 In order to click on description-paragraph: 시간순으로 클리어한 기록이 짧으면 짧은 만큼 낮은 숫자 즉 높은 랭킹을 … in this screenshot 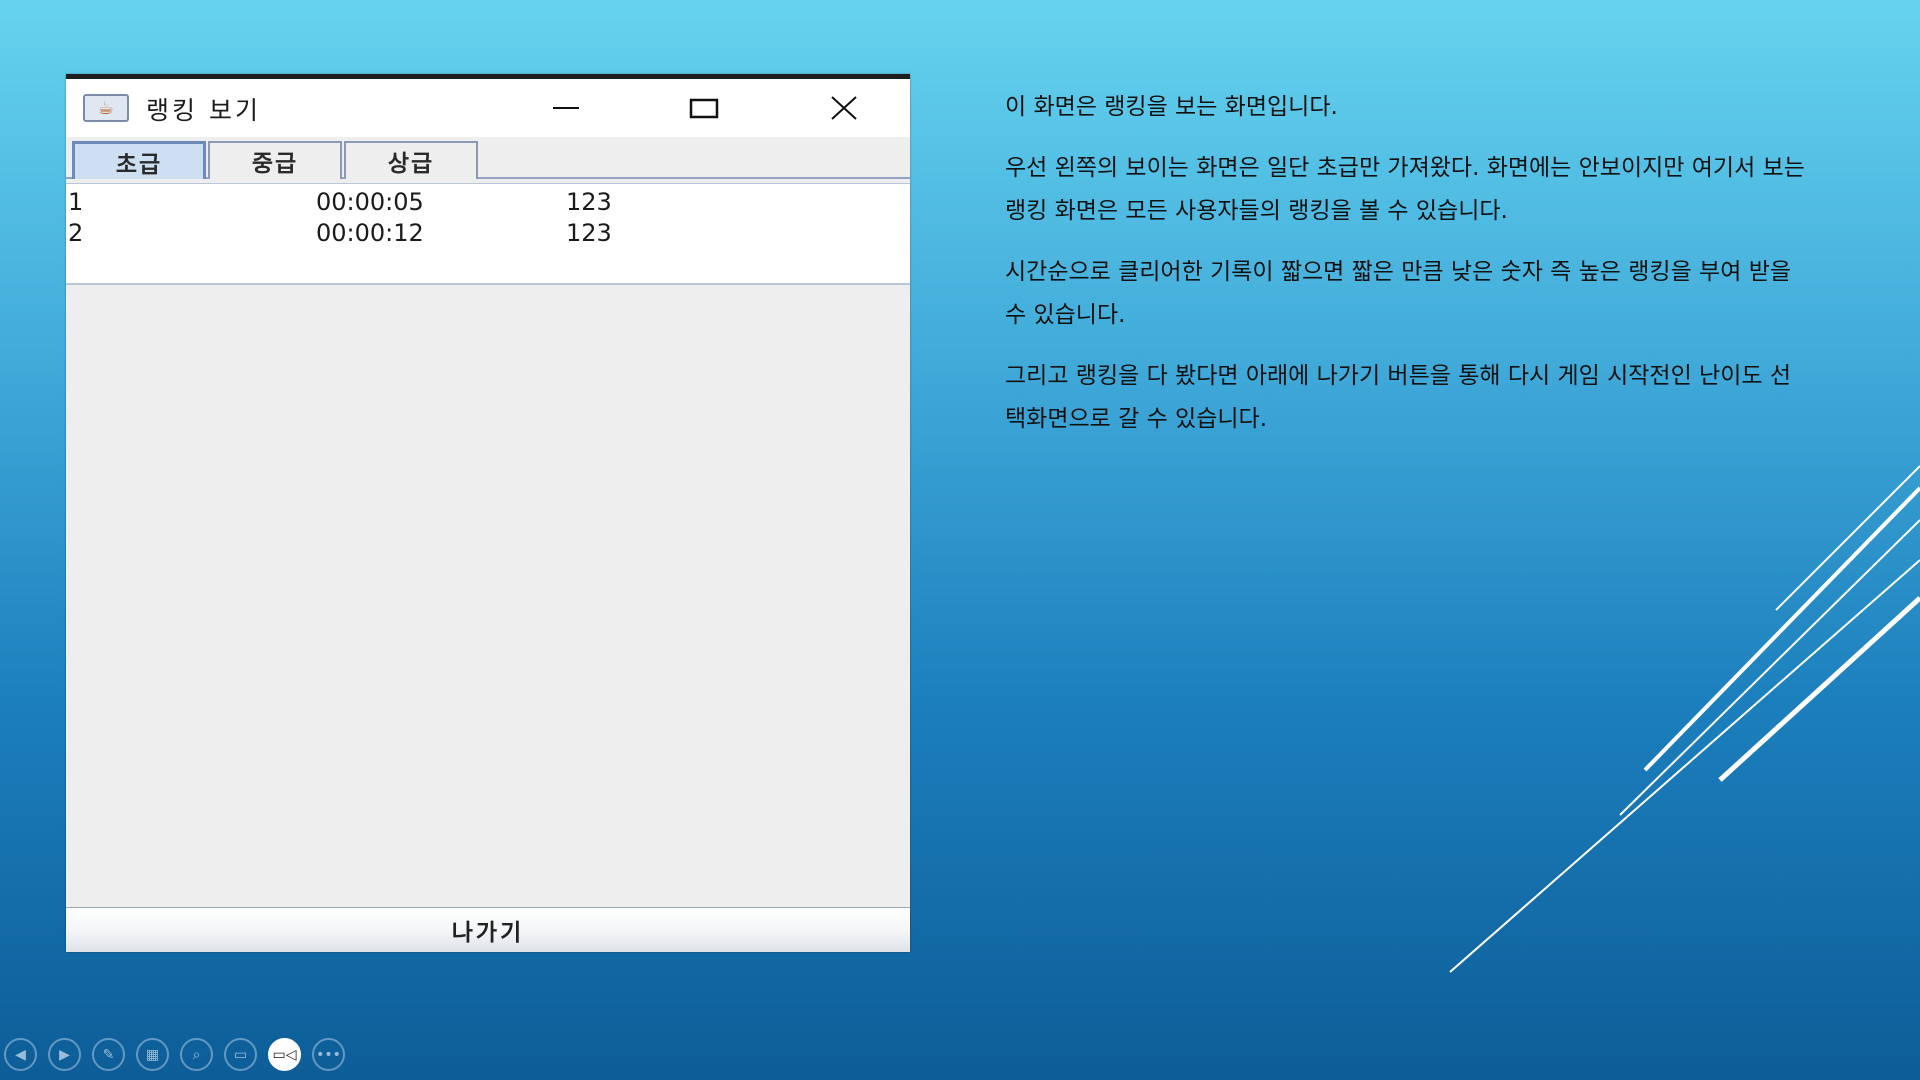, I will do `click(1398, 293)`.